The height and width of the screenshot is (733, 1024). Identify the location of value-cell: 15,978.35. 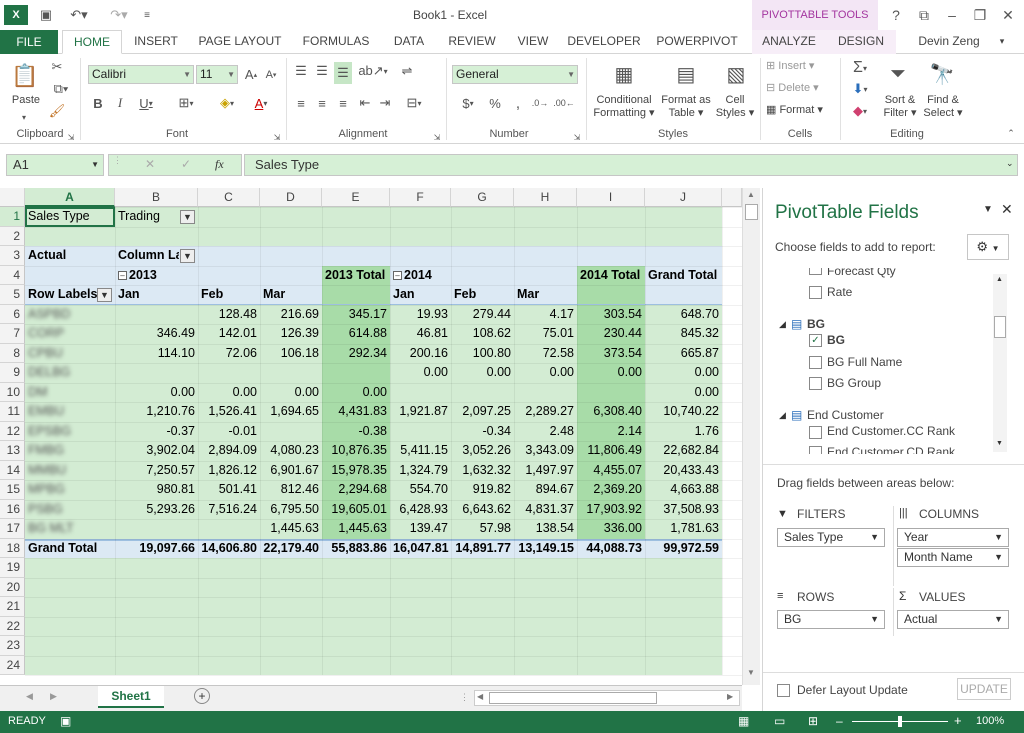
(356, 471).